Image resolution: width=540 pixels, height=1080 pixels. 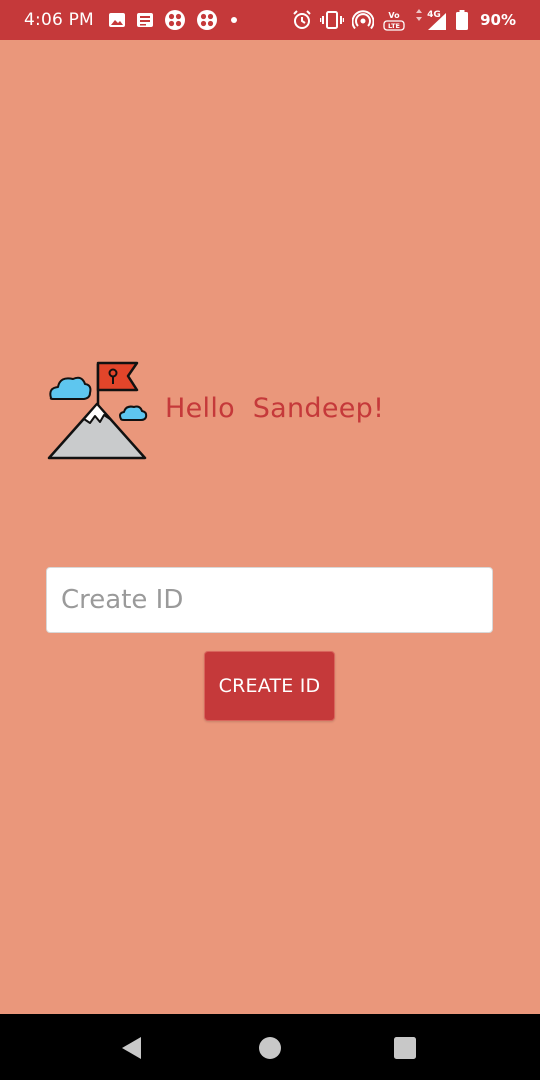 I want to click on greeting-text: Hello Sandeep!, so click(x=275, y=408).